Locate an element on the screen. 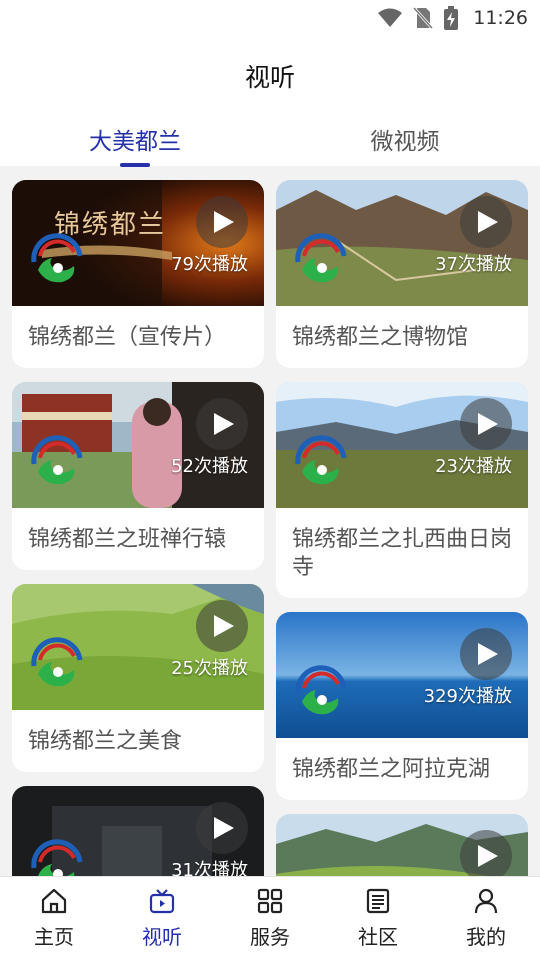 The width and height of the screenshot is (540, 960). status-icons: 11:26 is located at coordinates (452, 18).